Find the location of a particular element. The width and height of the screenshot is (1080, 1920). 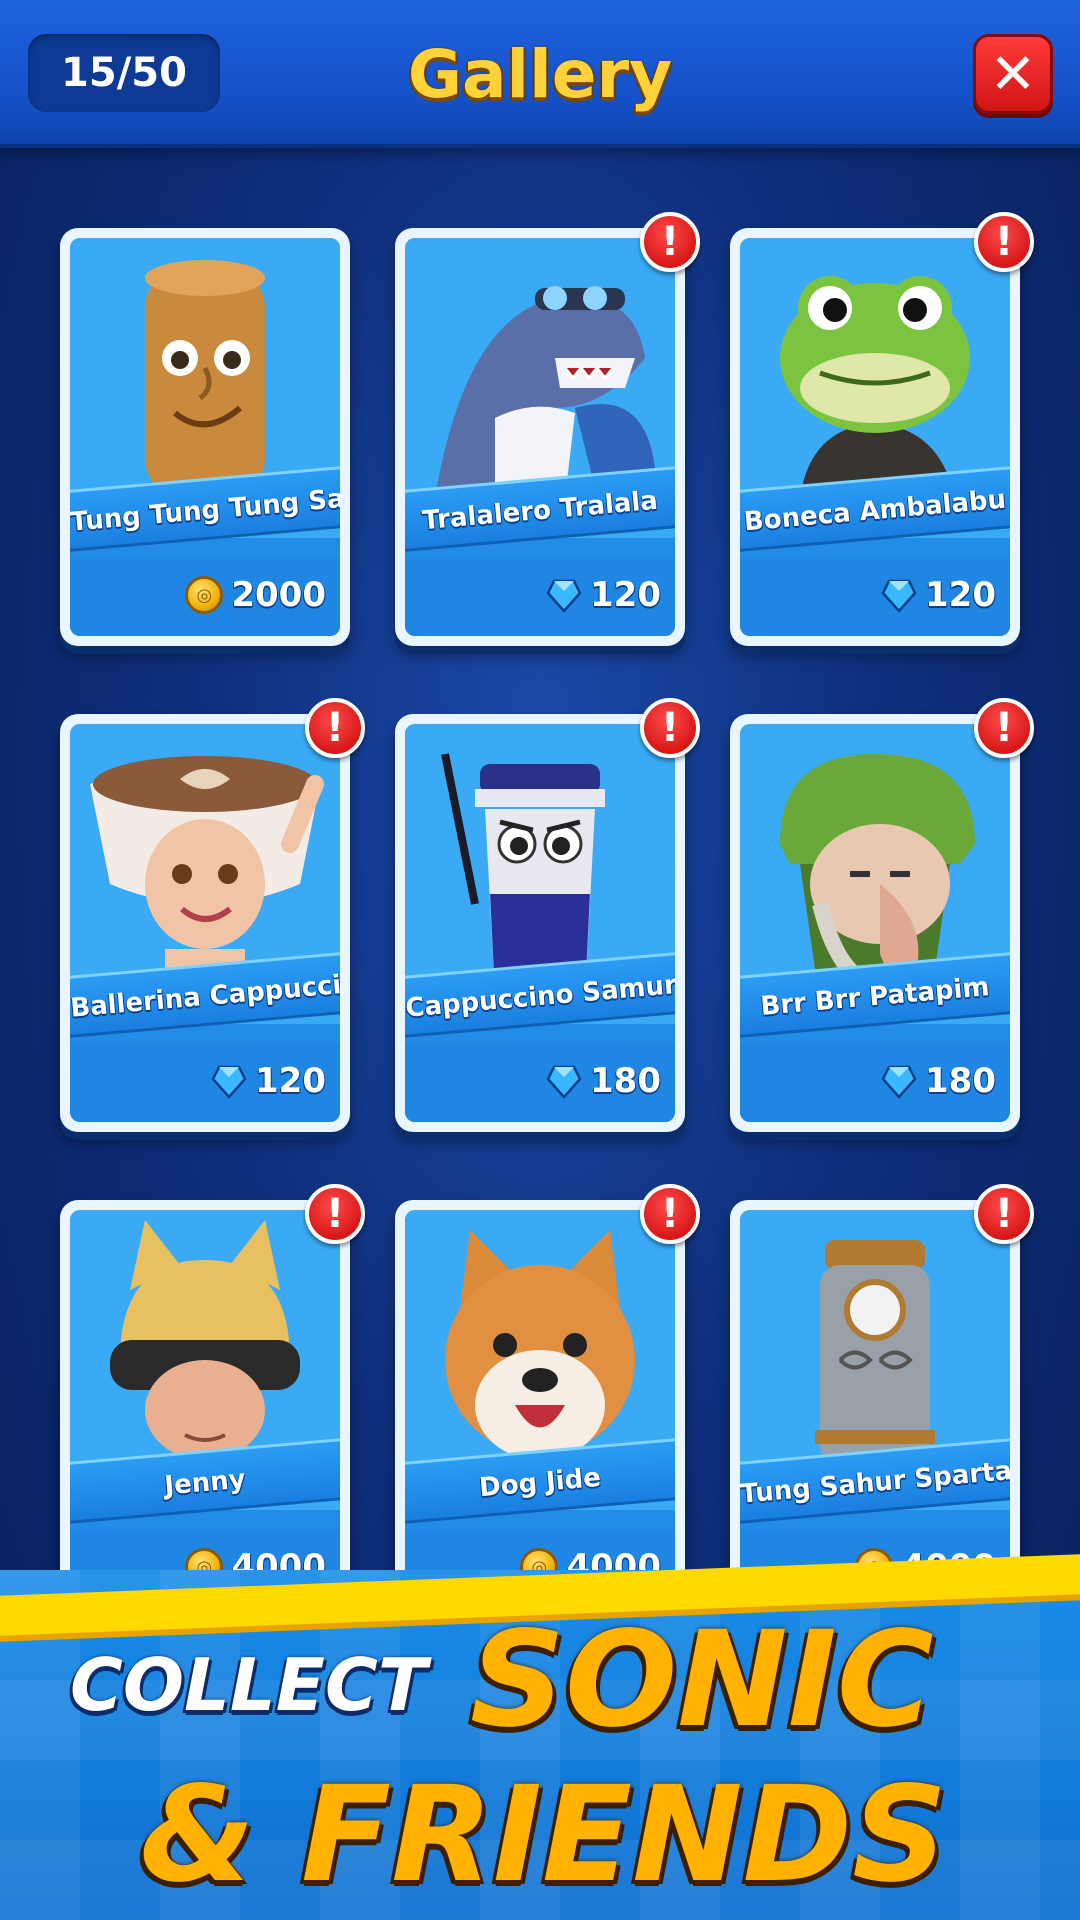

character-card: Jenny ◎ 4000 is located at coordinates (205, 1409).